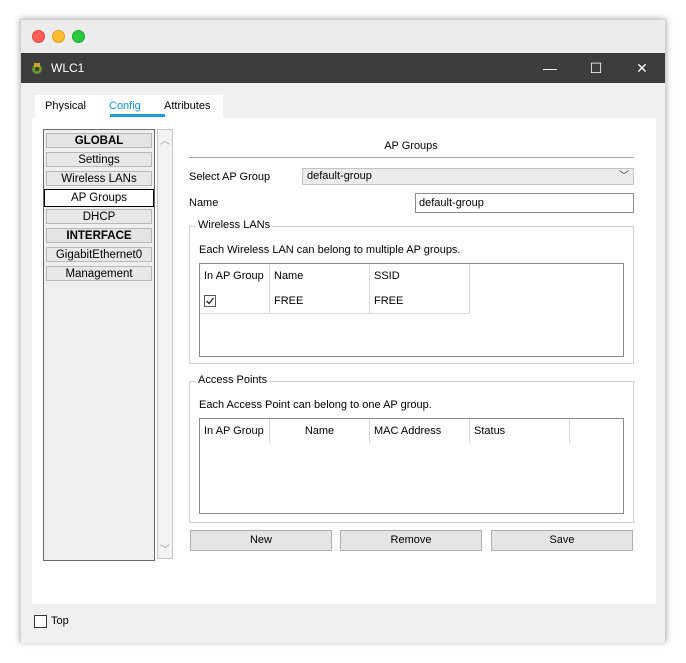 The image size is (686, 663). I want to click on table-cell-ssid: FREE, so click(420, 301).